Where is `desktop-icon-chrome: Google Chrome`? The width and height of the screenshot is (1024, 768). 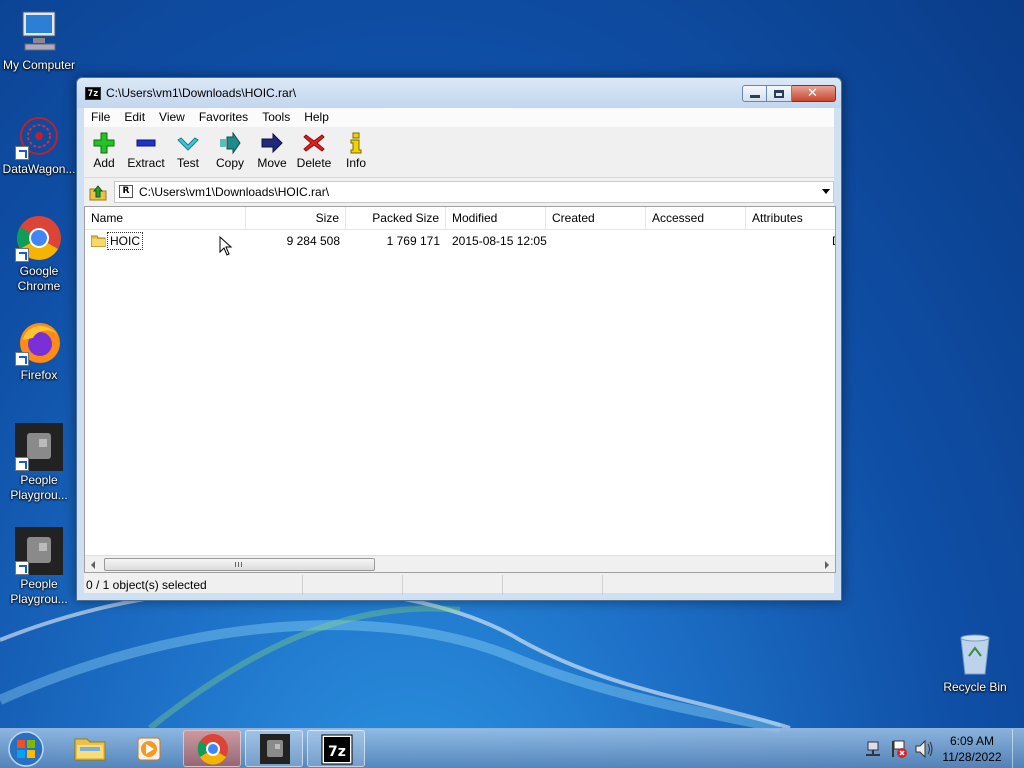
desktop-icon-chrome: Google Chrome is located at coordinates (39, 254).